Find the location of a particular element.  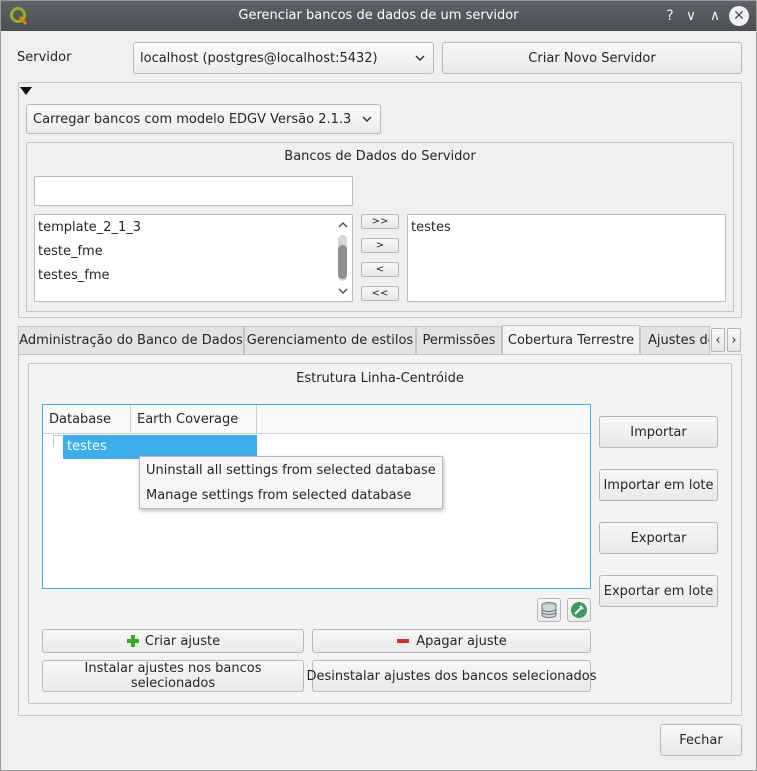

new-server-button: Criar Novo Servidor is located at coordinates (592, 58).